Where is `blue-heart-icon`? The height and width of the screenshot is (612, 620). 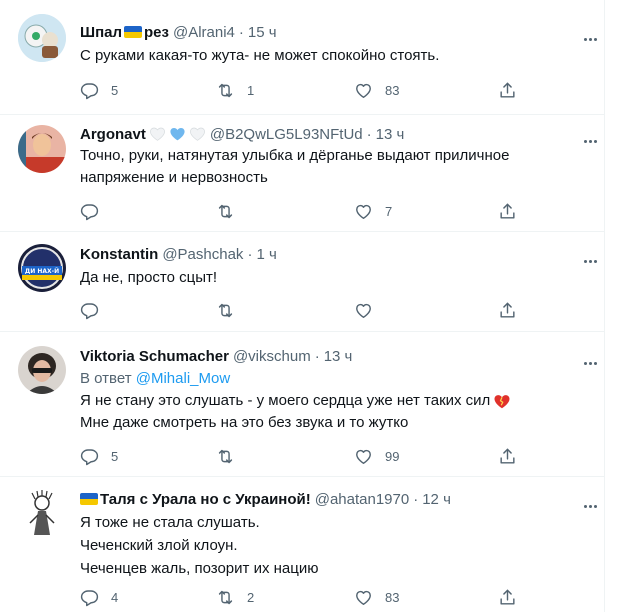
blue-heart-icon is located at coordinates (177, 134).